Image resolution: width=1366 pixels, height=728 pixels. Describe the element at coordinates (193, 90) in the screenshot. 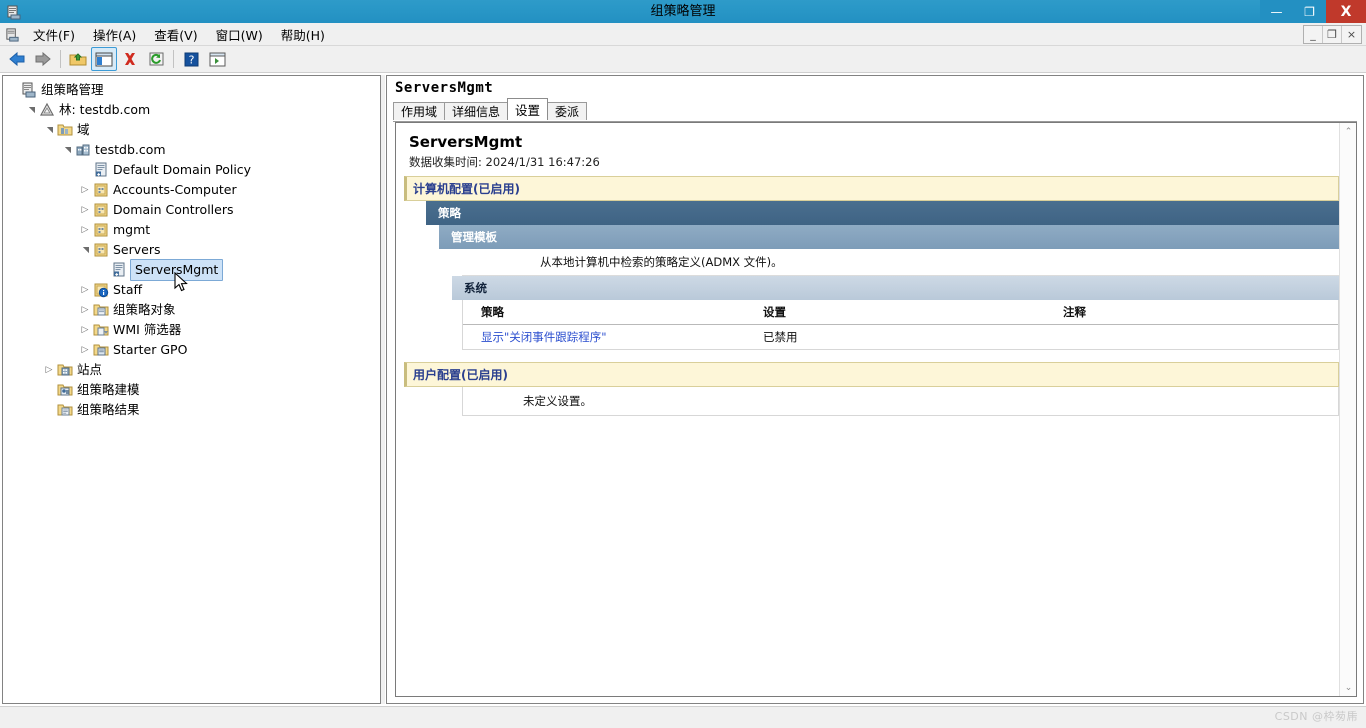

I see `tree-node--: 组策略管理` at that location.